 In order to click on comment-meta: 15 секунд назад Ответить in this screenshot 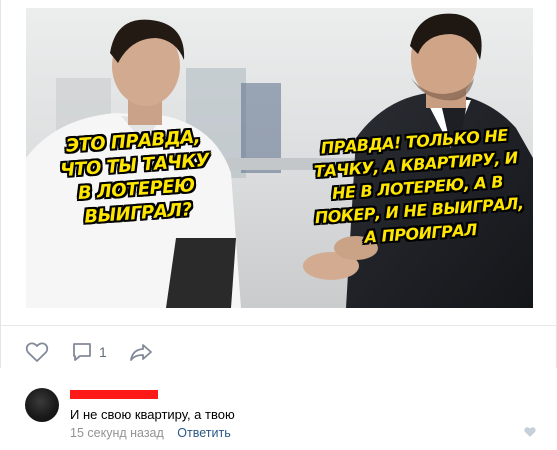, I will do `click(150, 433)`.